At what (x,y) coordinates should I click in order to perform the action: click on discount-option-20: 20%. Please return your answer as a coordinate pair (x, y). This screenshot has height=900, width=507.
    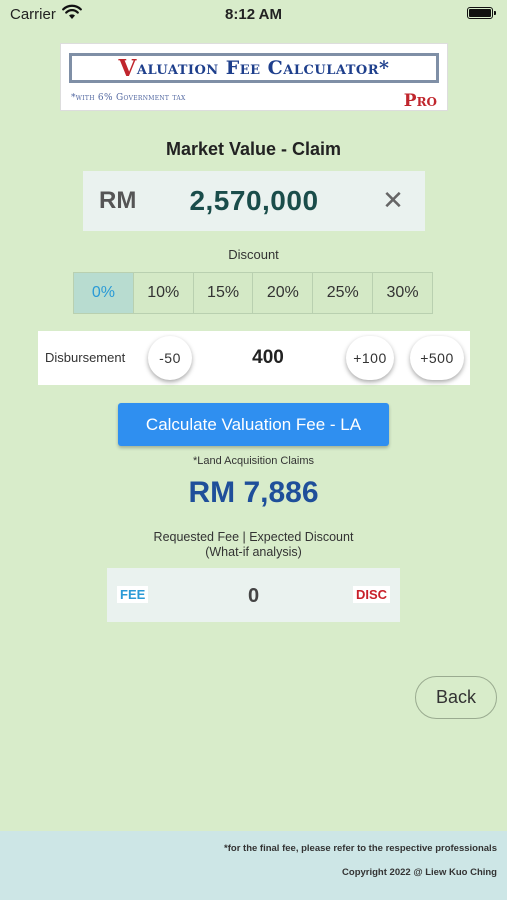
    Looking at the image, I should click on (283, 293).